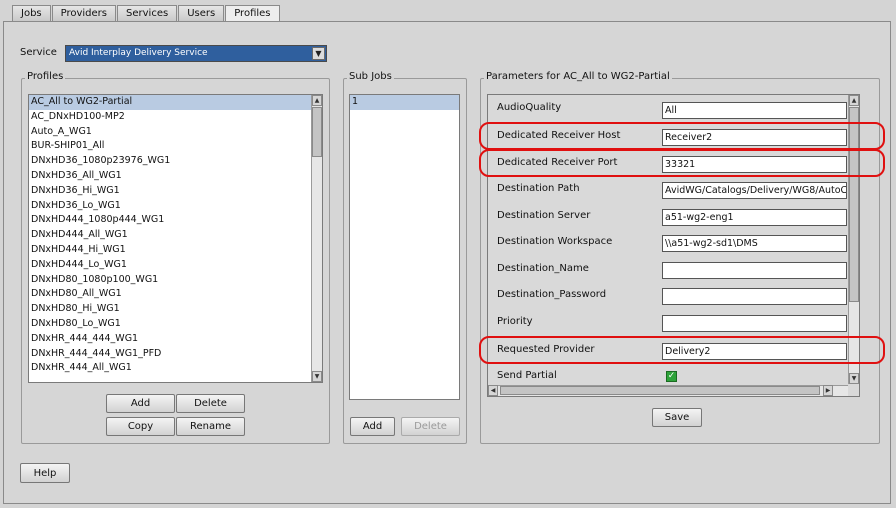 The image size is (896, 508). What do you see at coordinates (754, 243) in the screenshot?
I see `param-value-destination-workspace: \\a51-wg2-sd1\DMS` at bounding box center [754, 243].